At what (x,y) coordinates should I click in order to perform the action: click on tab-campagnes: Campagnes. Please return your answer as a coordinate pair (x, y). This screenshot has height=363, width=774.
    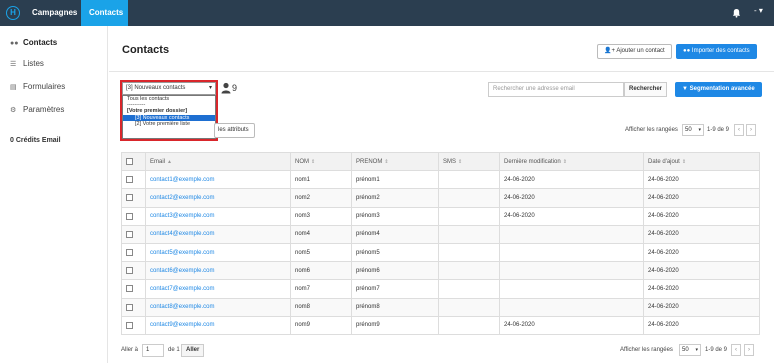
    Looking at the image, I should click on (54, 13).